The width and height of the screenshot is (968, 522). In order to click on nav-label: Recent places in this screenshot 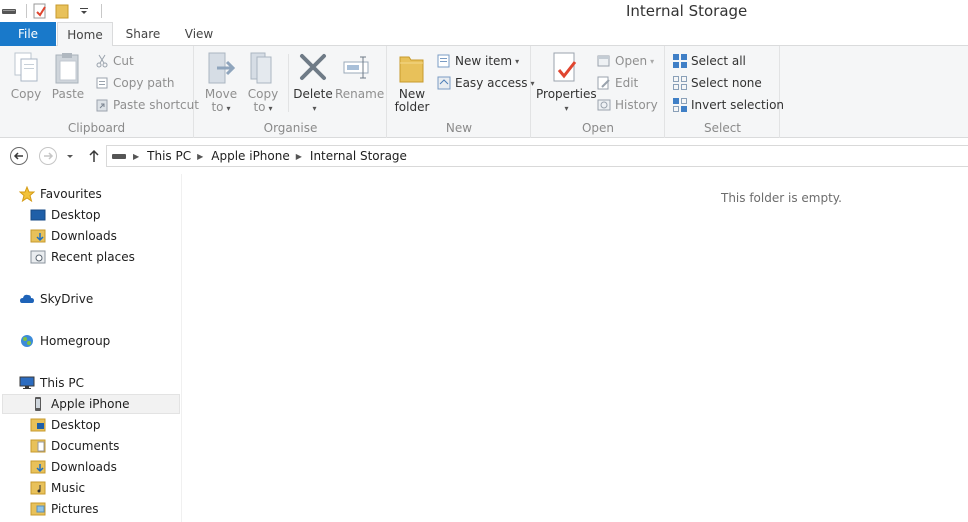, I will do `click(93, 257)`.